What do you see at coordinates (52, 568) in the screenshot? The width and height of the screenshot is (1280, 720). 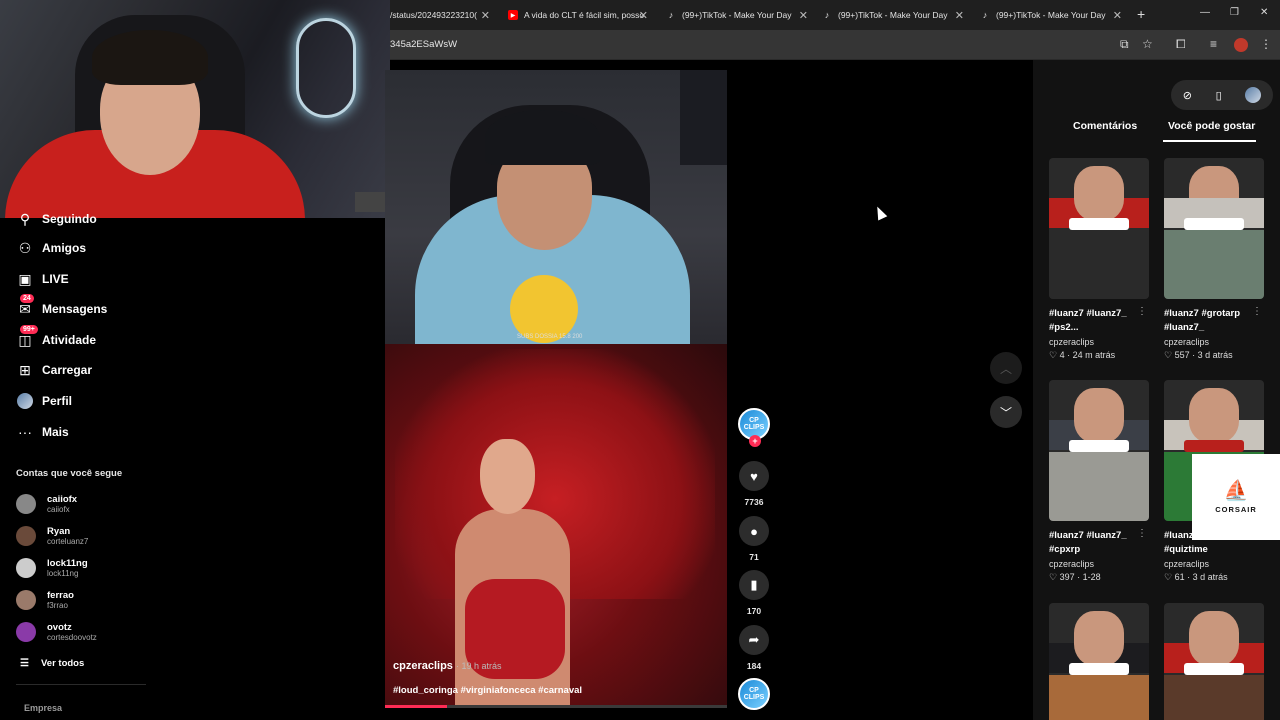 I see `account-item: lock11ng lock11ng` at bounding box center [52, 568].